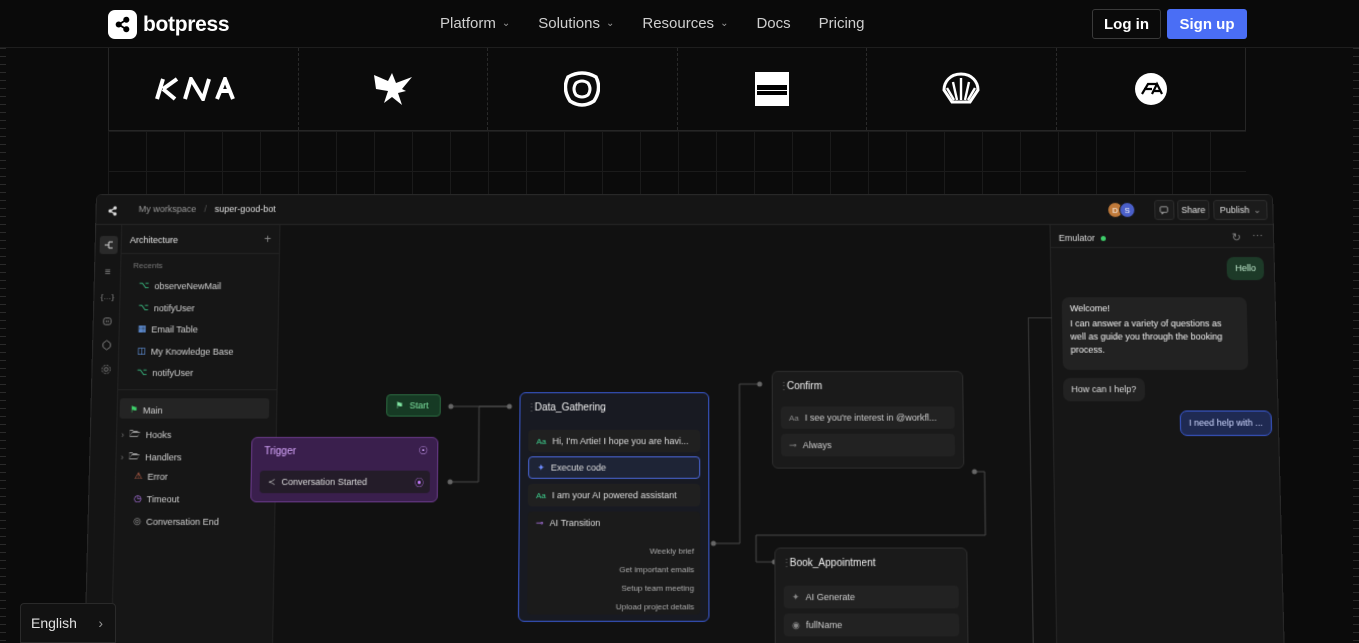 The image size is (1359, 643). I want to click on share-button: Share, so click(1193, 209).